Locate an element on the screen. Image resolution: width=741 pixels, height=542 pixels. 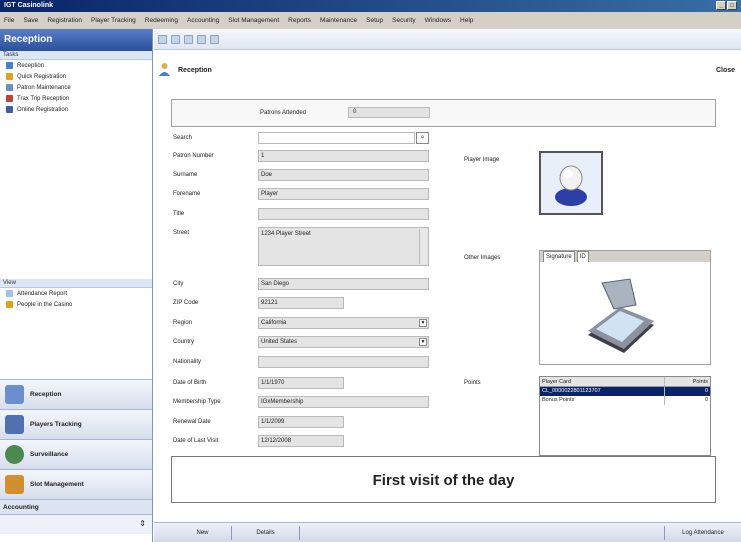
module-surveillance-button: Surveillance is located at coordinates (76, 454).